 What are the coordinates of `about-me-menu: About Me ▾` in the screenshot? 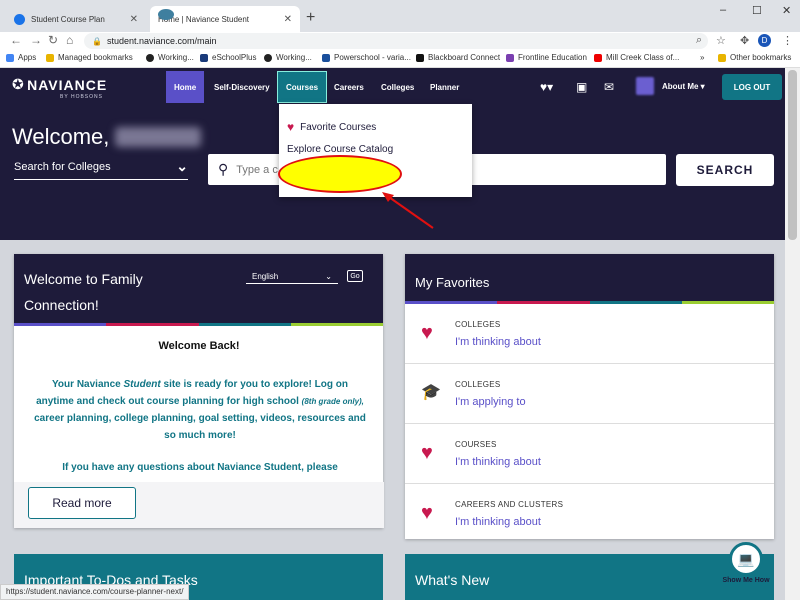 It's located at (683, 86).